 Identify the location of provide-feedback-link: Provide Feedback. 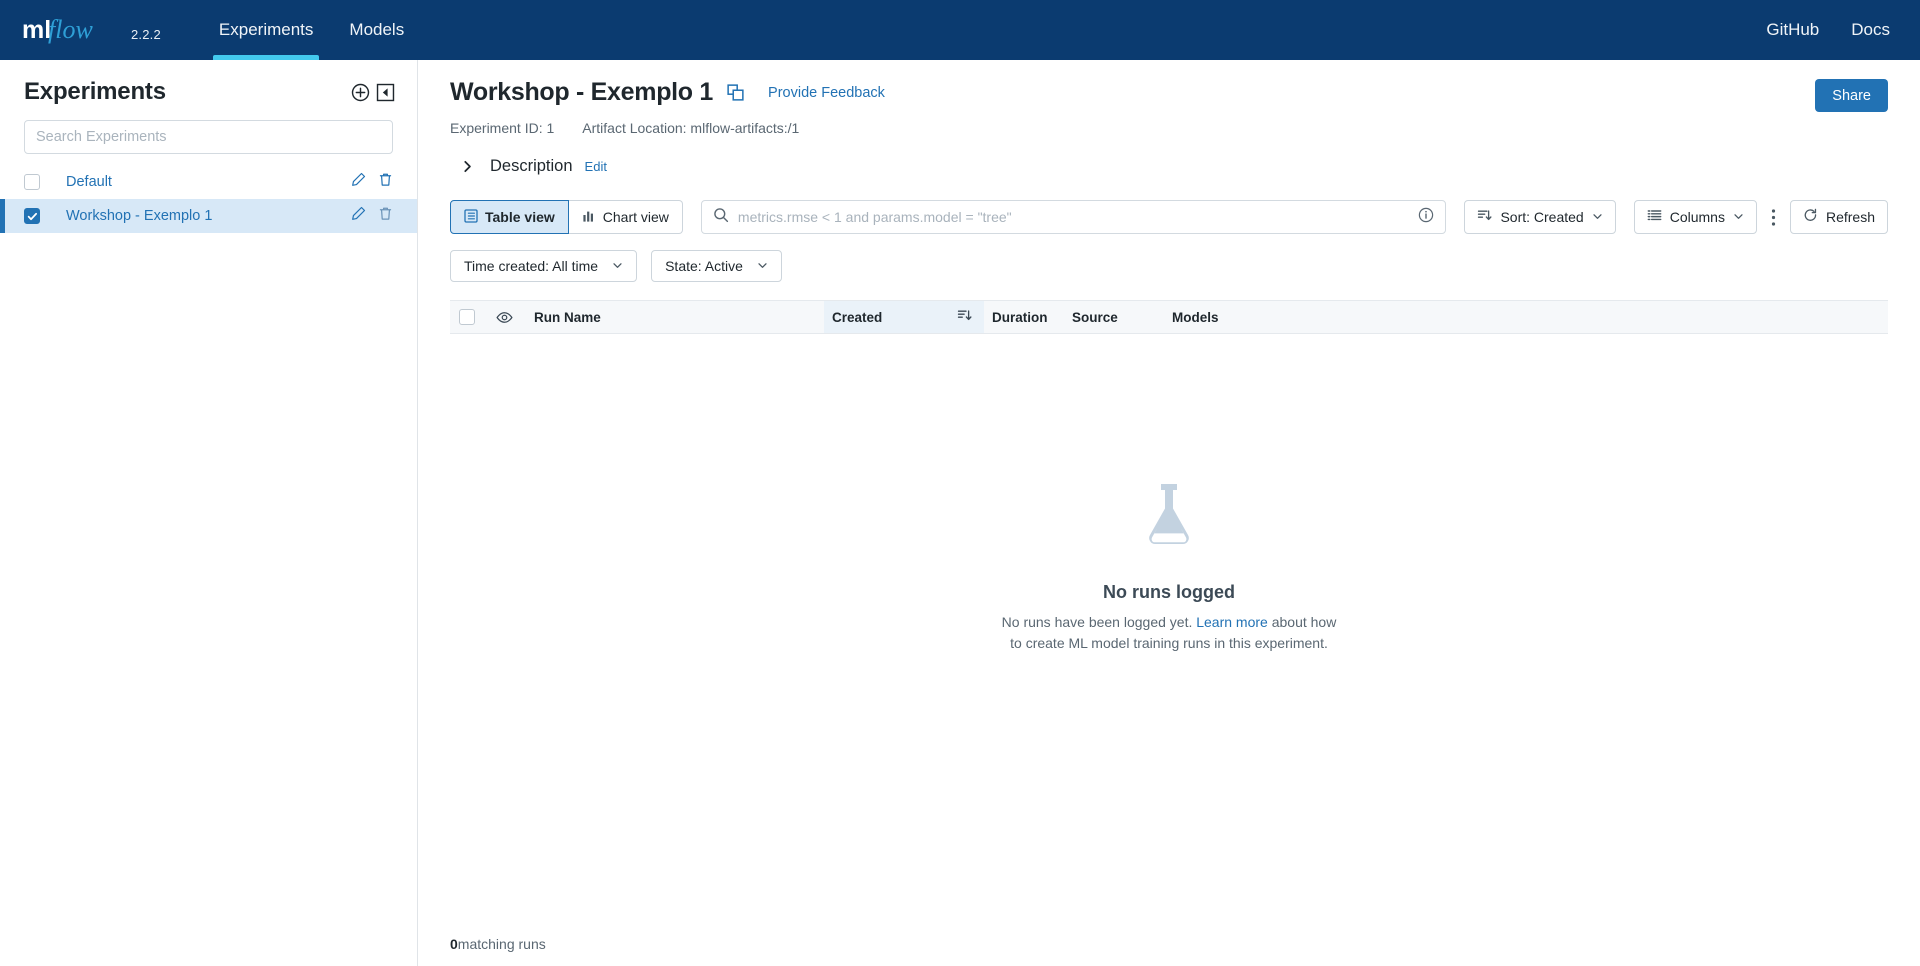
(826, 93).